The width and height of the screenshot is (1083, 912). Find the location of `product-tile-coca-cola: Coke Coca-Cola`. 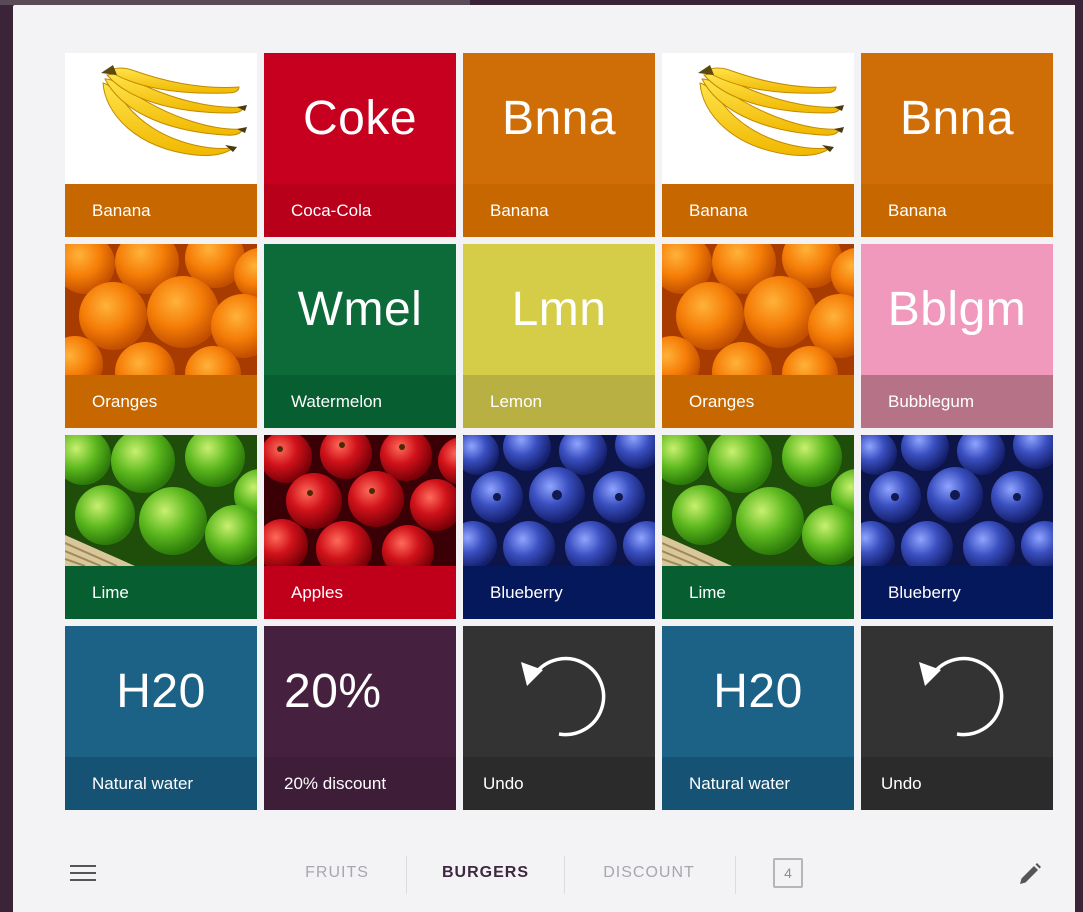

product-tile-coca-cola: Coke Coca-Cola is located at coordinates (360, 145).